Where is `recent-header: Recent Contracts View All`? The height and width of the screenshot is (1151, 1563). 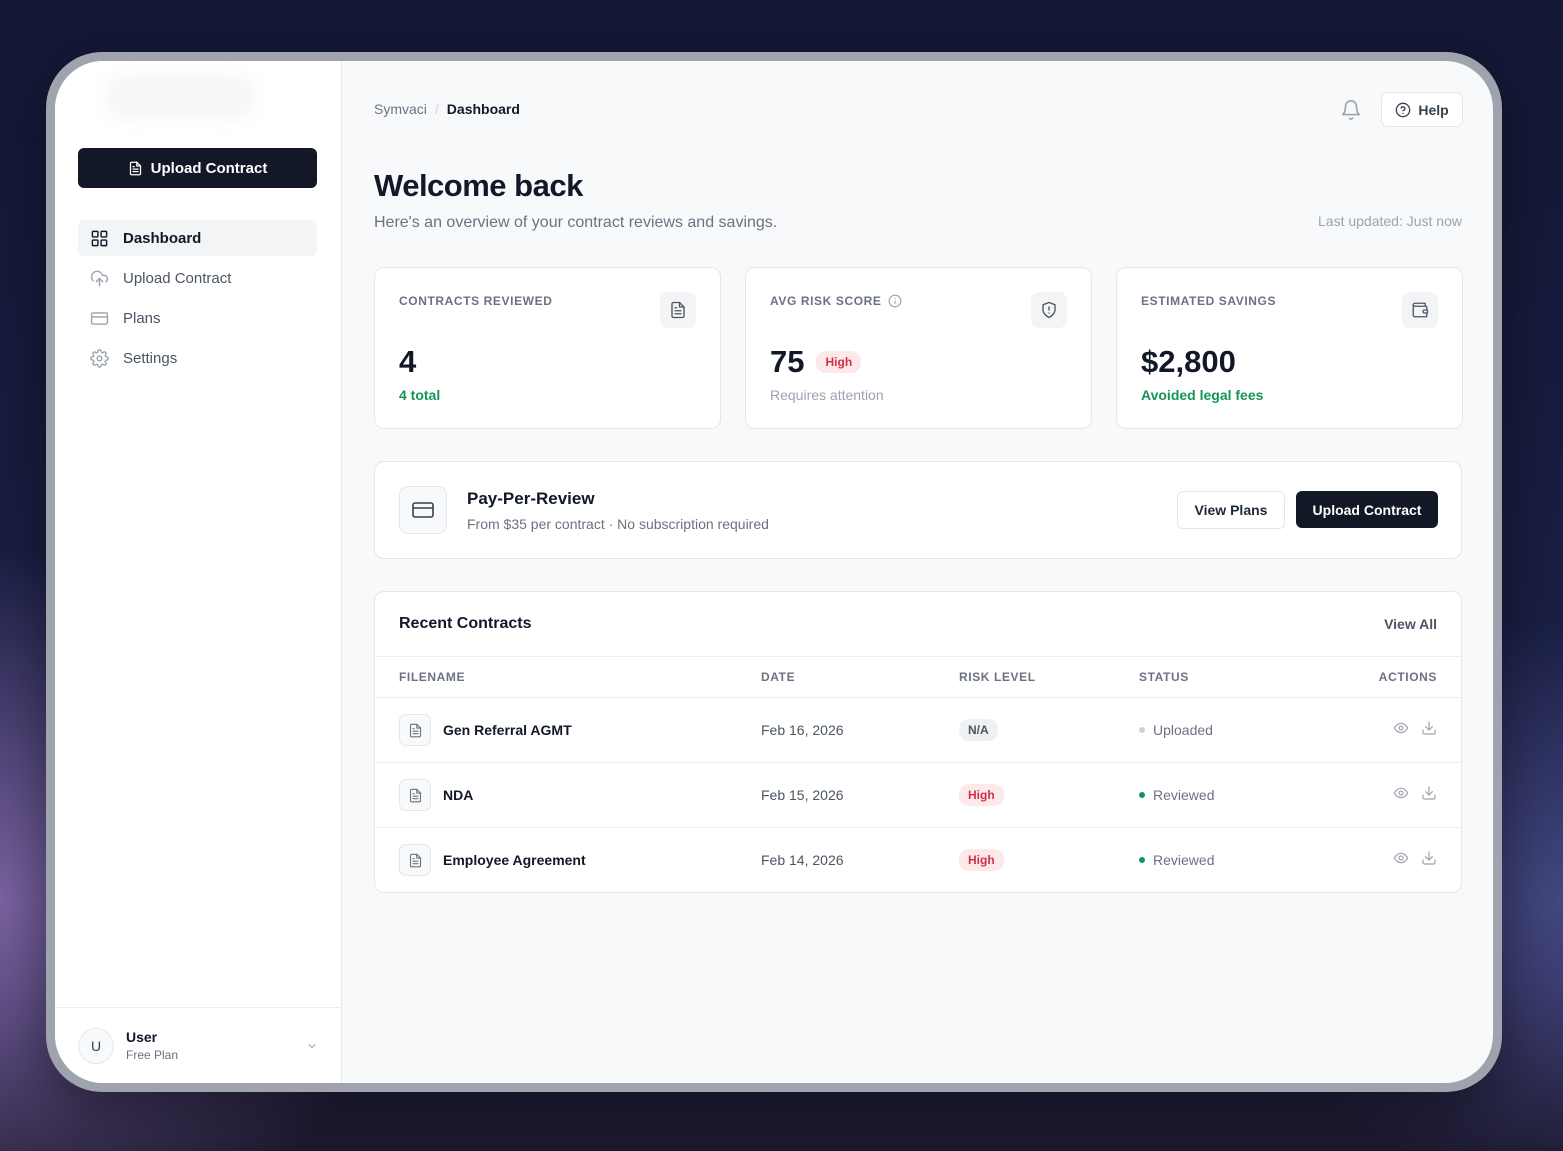 recent-header: Recent Contracts View All is located at coordinates (918, 624).